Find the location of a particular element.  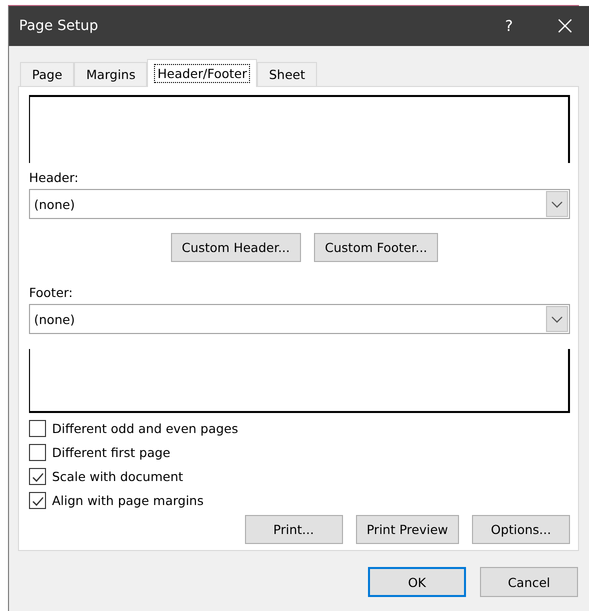

close-button: × is located at coordinates (565, 26).